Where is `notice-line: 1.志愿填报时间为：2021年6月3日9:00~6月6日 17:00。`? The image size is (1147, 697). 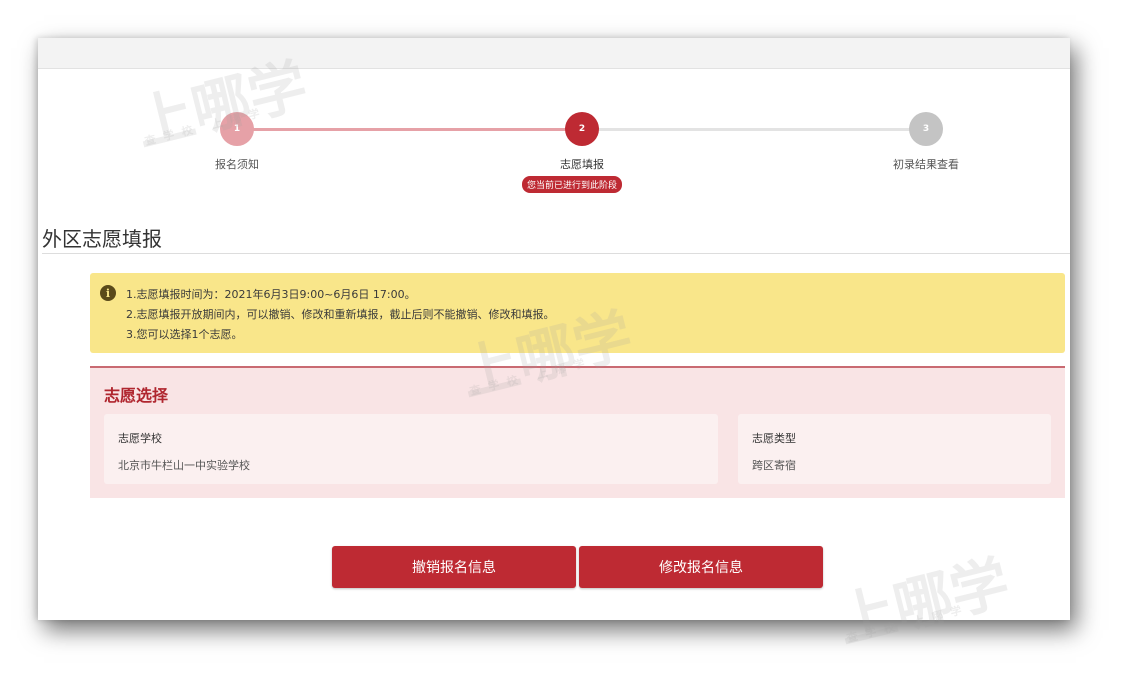 notice-line: 1.志愿填报时间为：2021年6月3日9:00~6月6日 17:00。 is located at coordinates (271, 294).